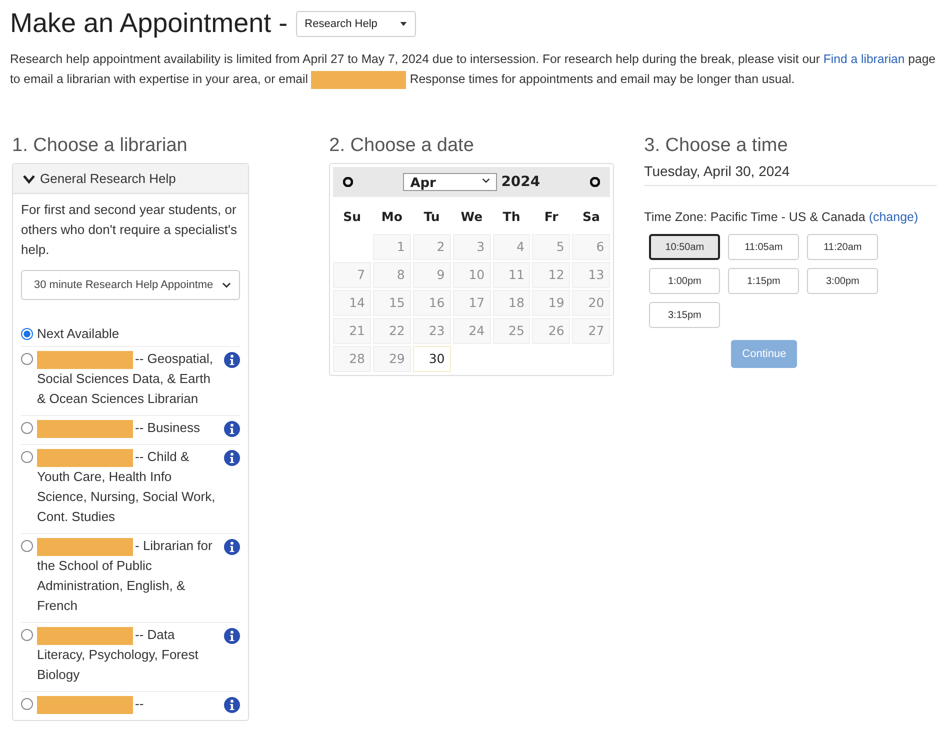 This screenshot has width=949, height=744. Describe the element at coordinates (138, 334) in the screenshot. I see `librarian-option: Next Available` at that location.